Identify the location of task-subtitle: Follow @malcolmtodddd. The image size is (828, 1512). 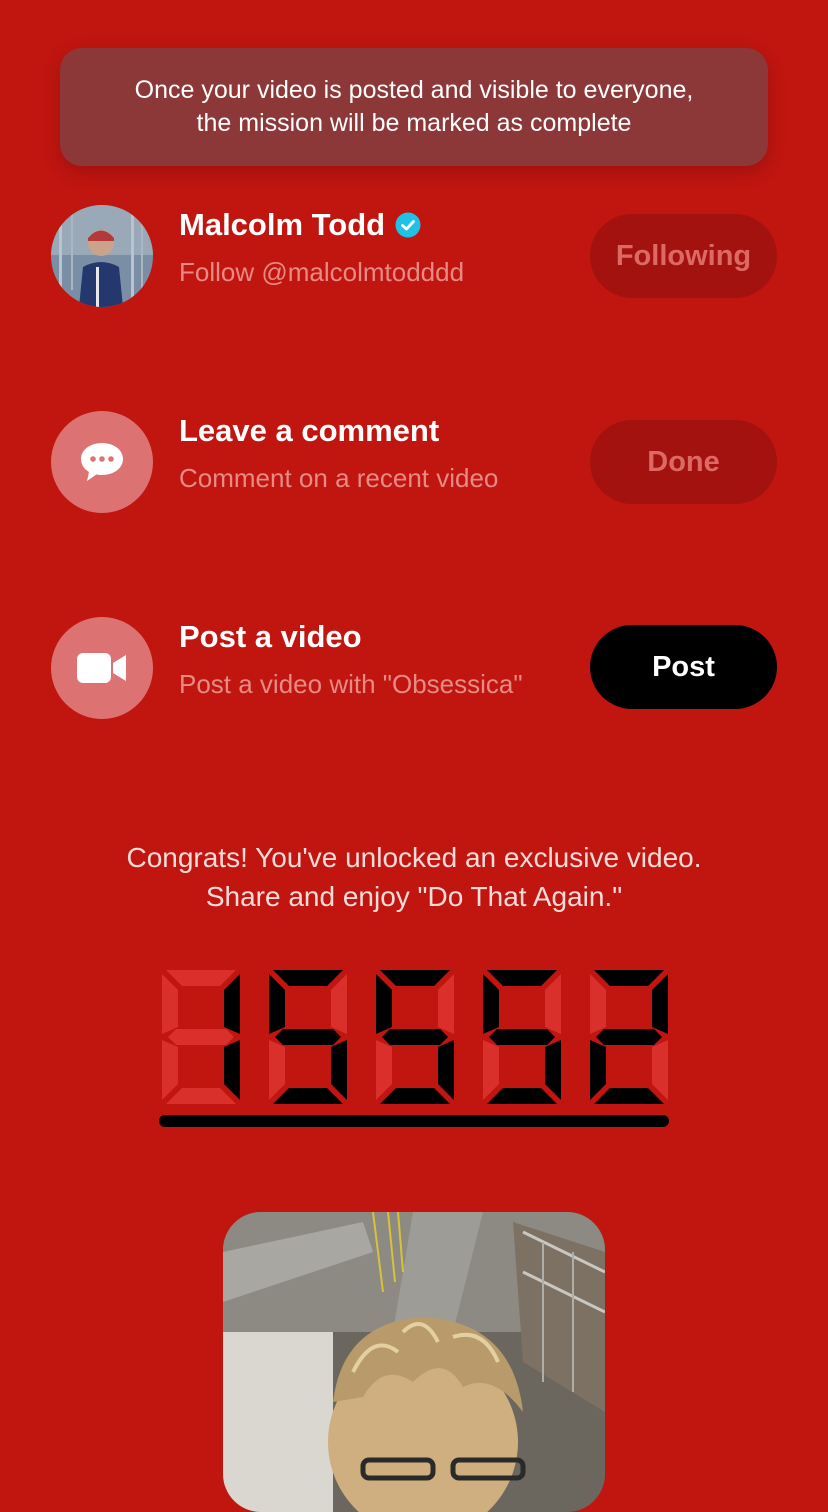
(322, 272).